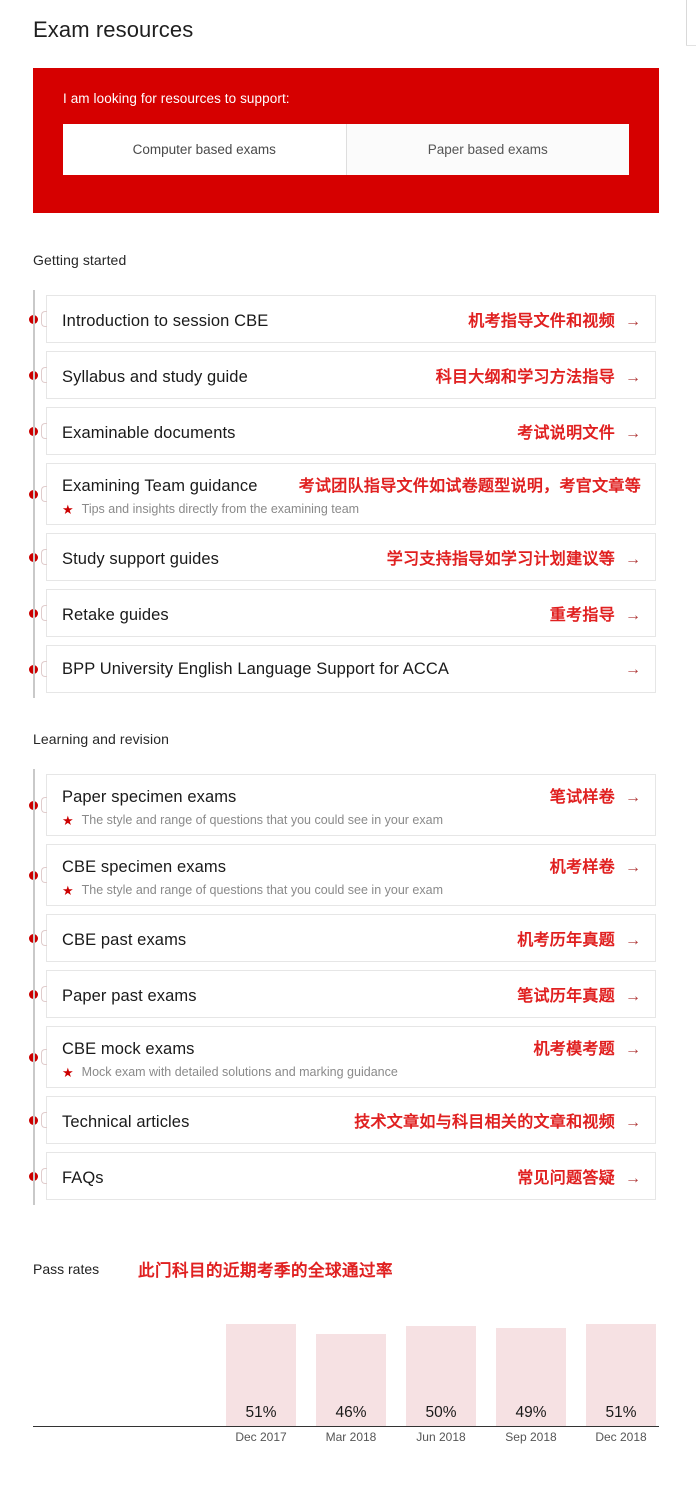 The width and height of the screenshot is (696, 1503). I want to click on resource-card-title: Paper past exams, so click(129, 996).